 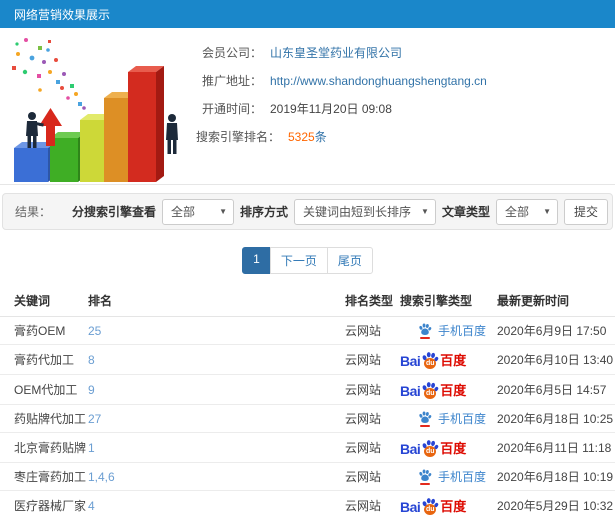 What do you see at coordinates (231, 81) in the screenshot?
I see `promo-url-label: 推广地址：` at bounding box center [231, 81].